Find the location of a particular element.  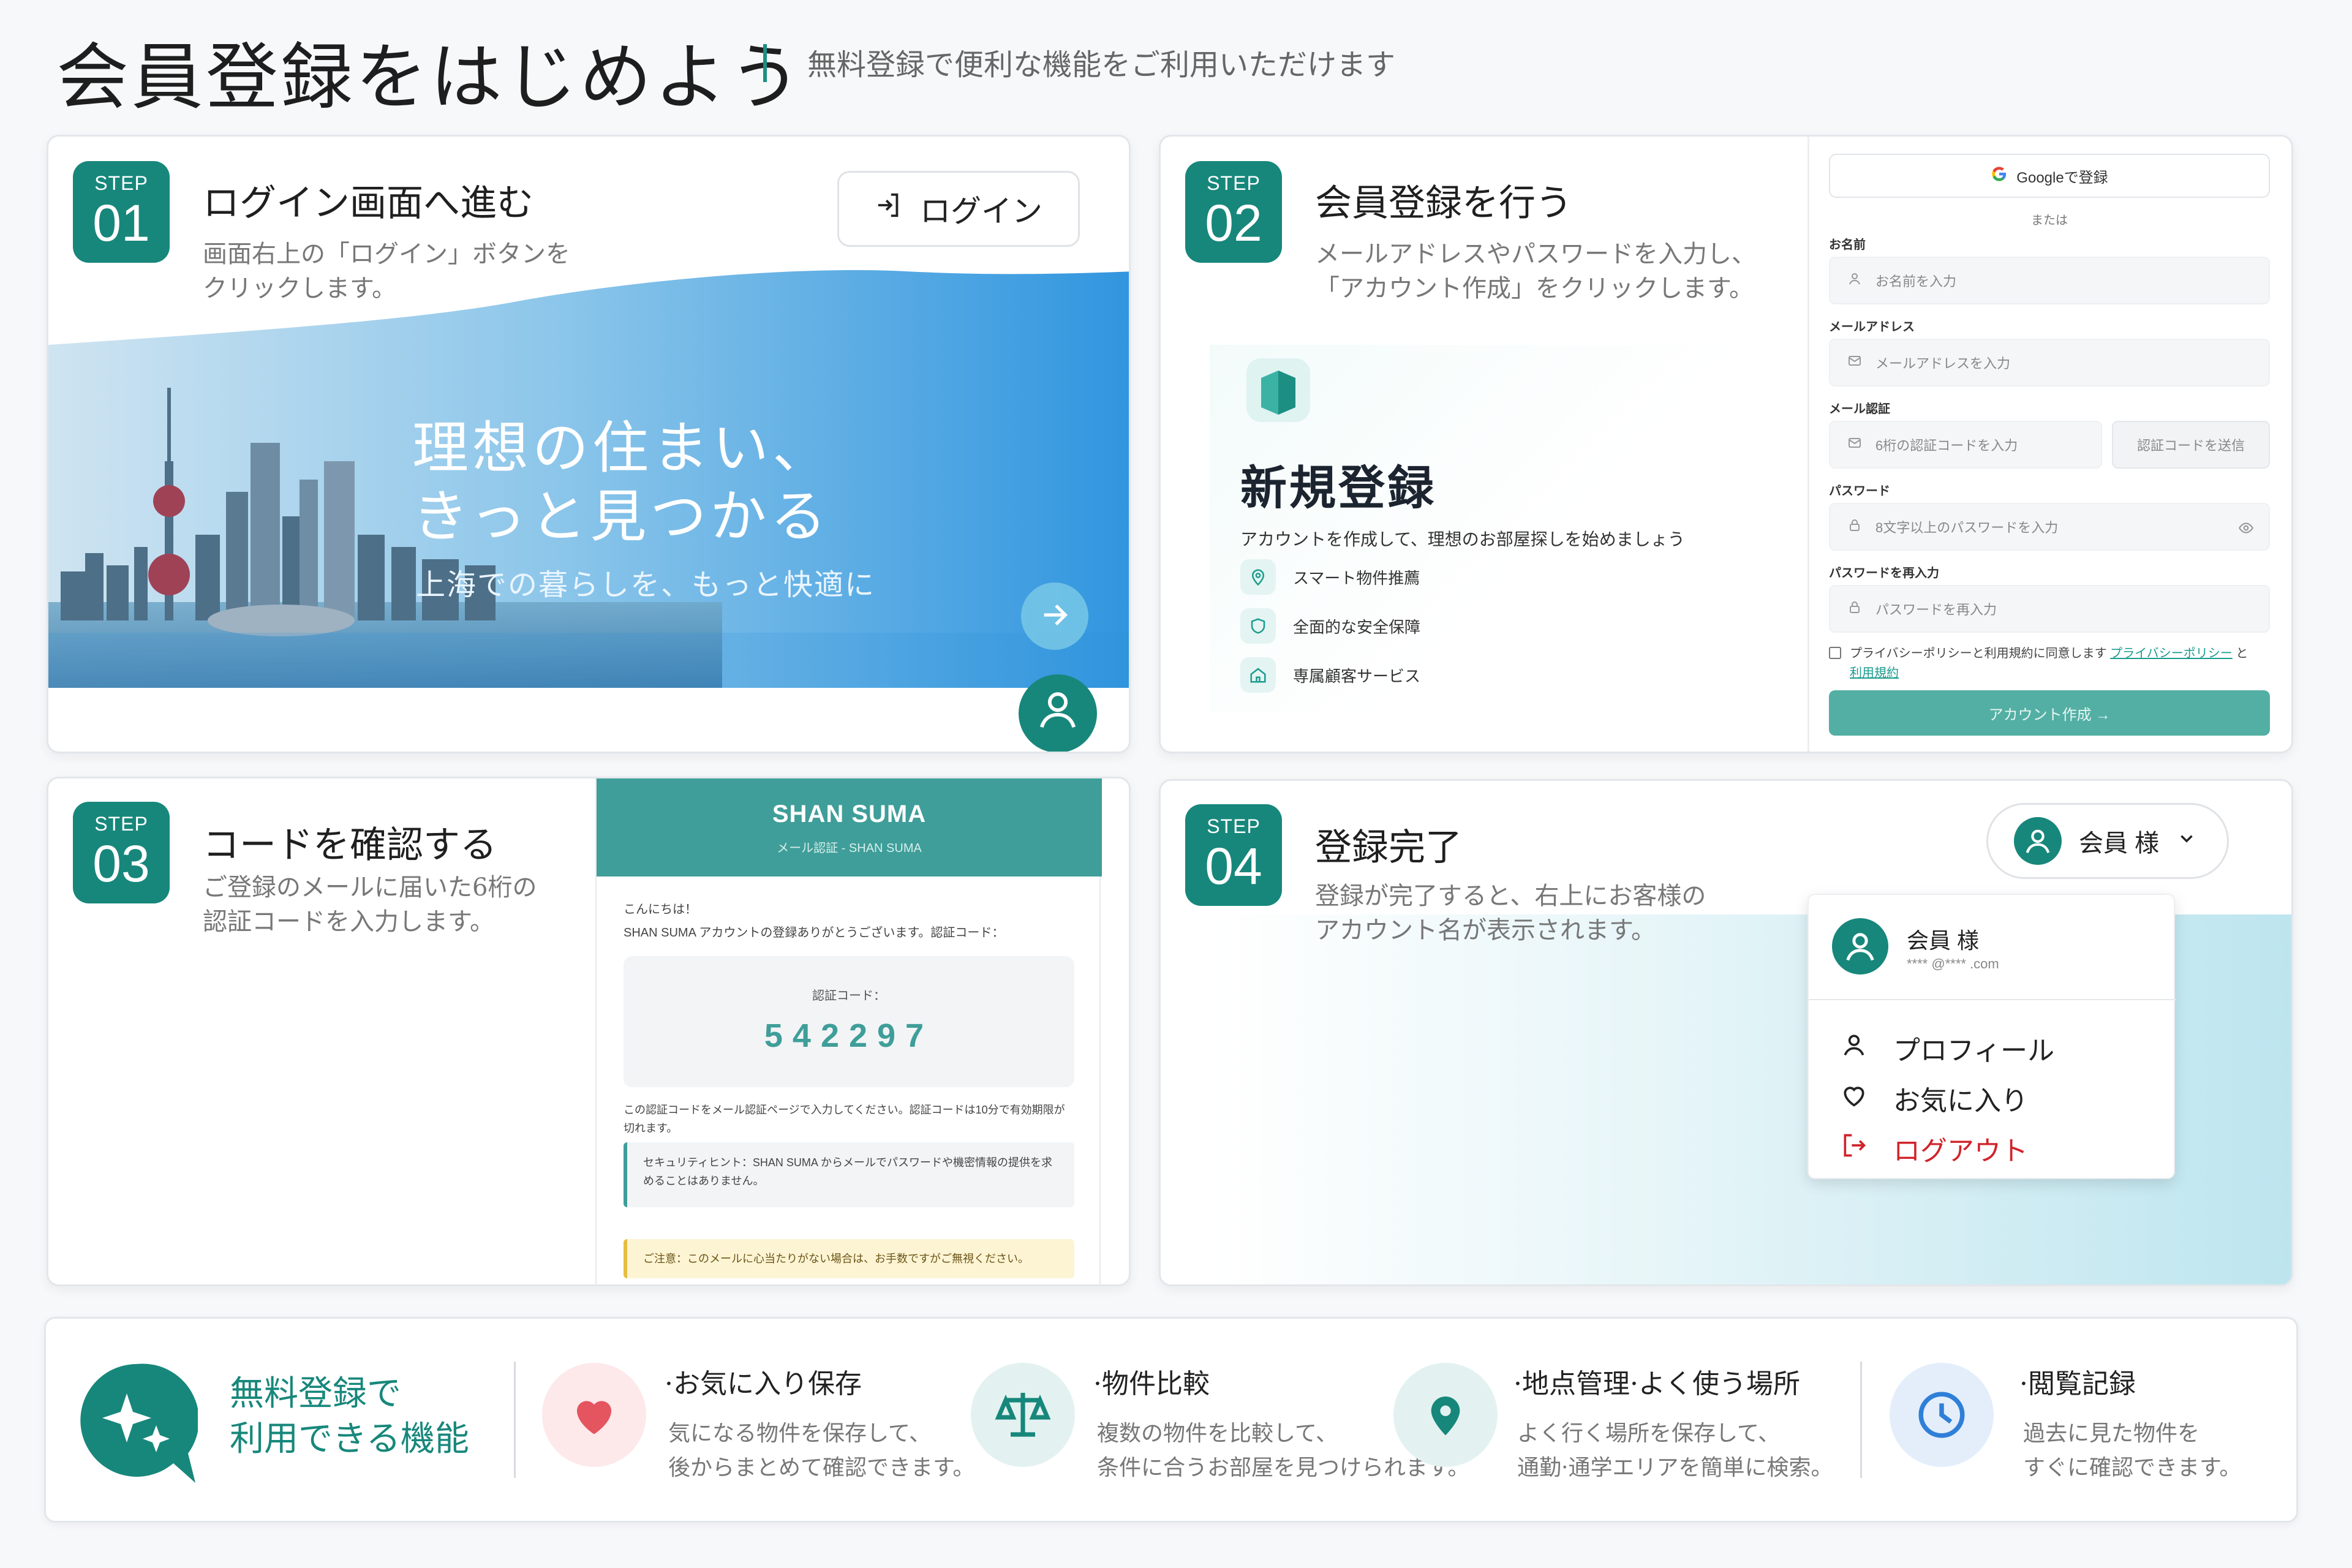

menu-item-logout: ログアウト is located at coordinates (1934, 1148).